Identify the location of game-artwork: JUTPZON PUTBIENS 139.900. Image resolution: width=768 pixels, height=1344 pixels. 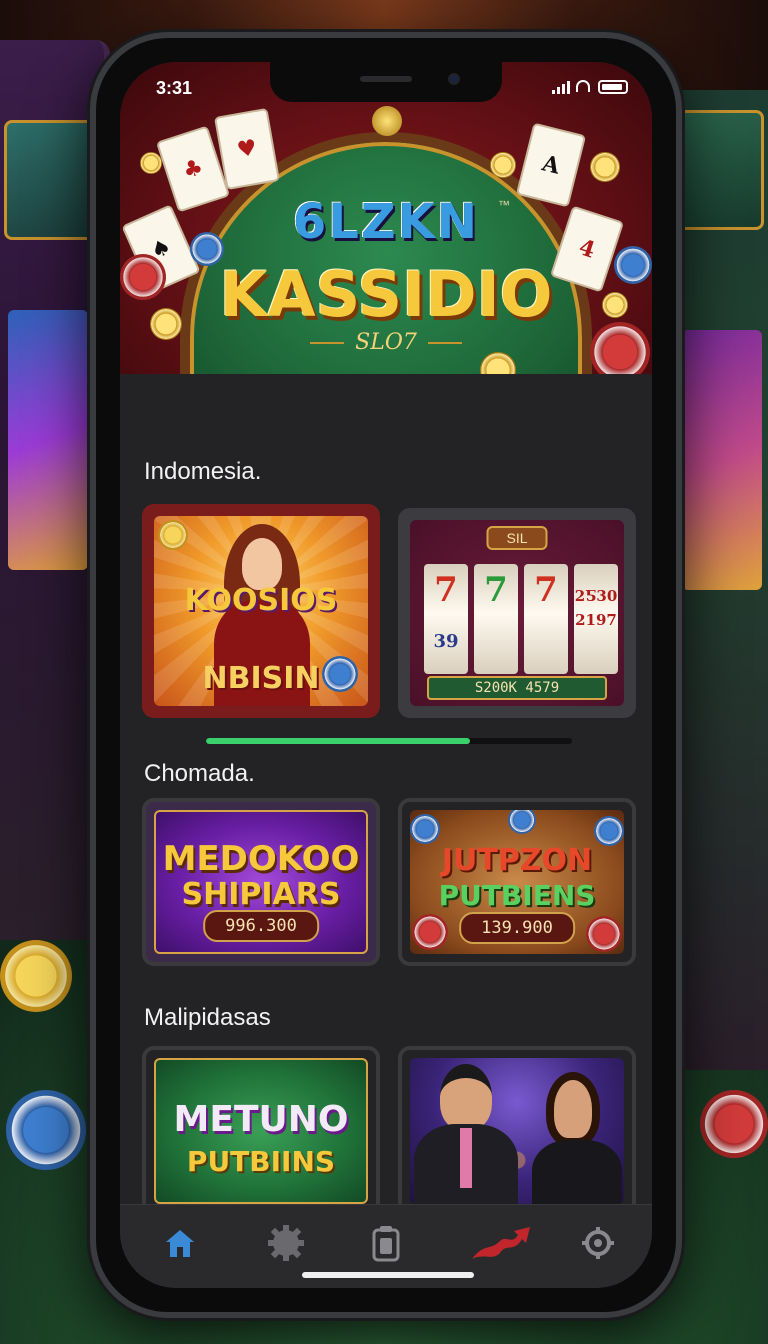
(517, 882).